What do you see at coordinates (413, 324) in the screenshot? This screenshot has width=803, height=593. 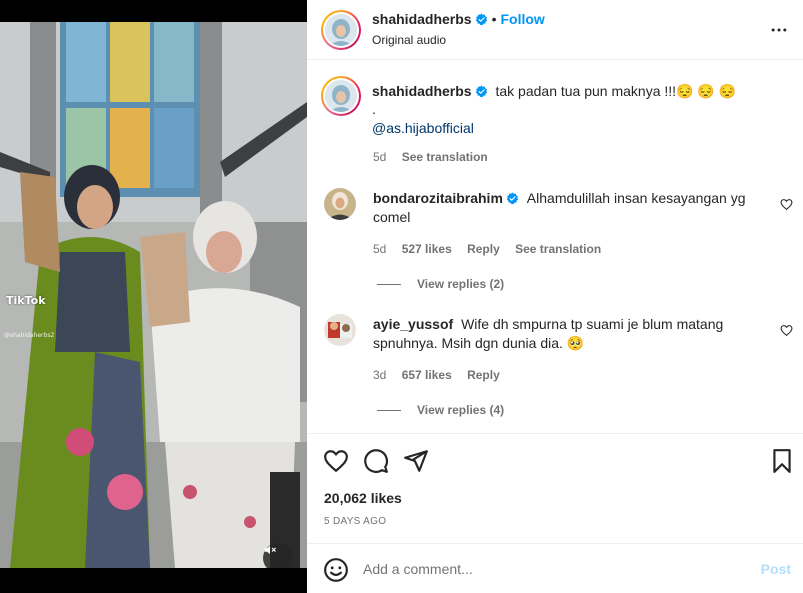 I see `comment-username: ayie_yussof` at bounding box center [413, 324].